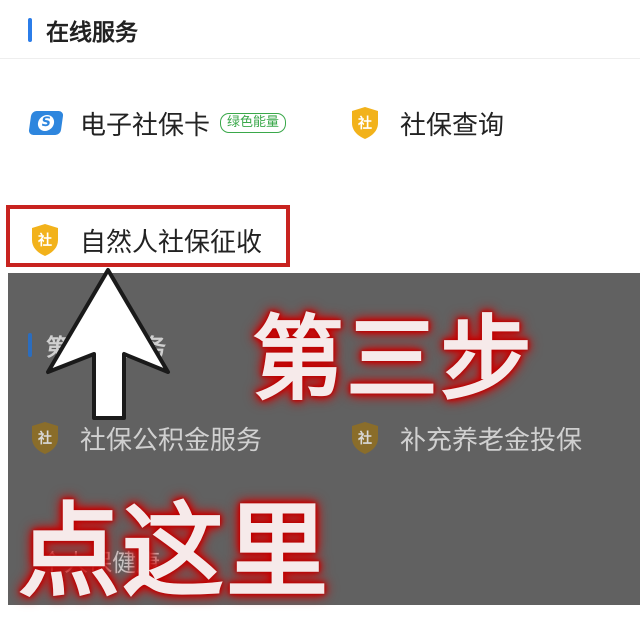 The height and width of the screenshot is (617, 640). I want to click on fund-service-label: 社保公积金服务, so click(171, 440).